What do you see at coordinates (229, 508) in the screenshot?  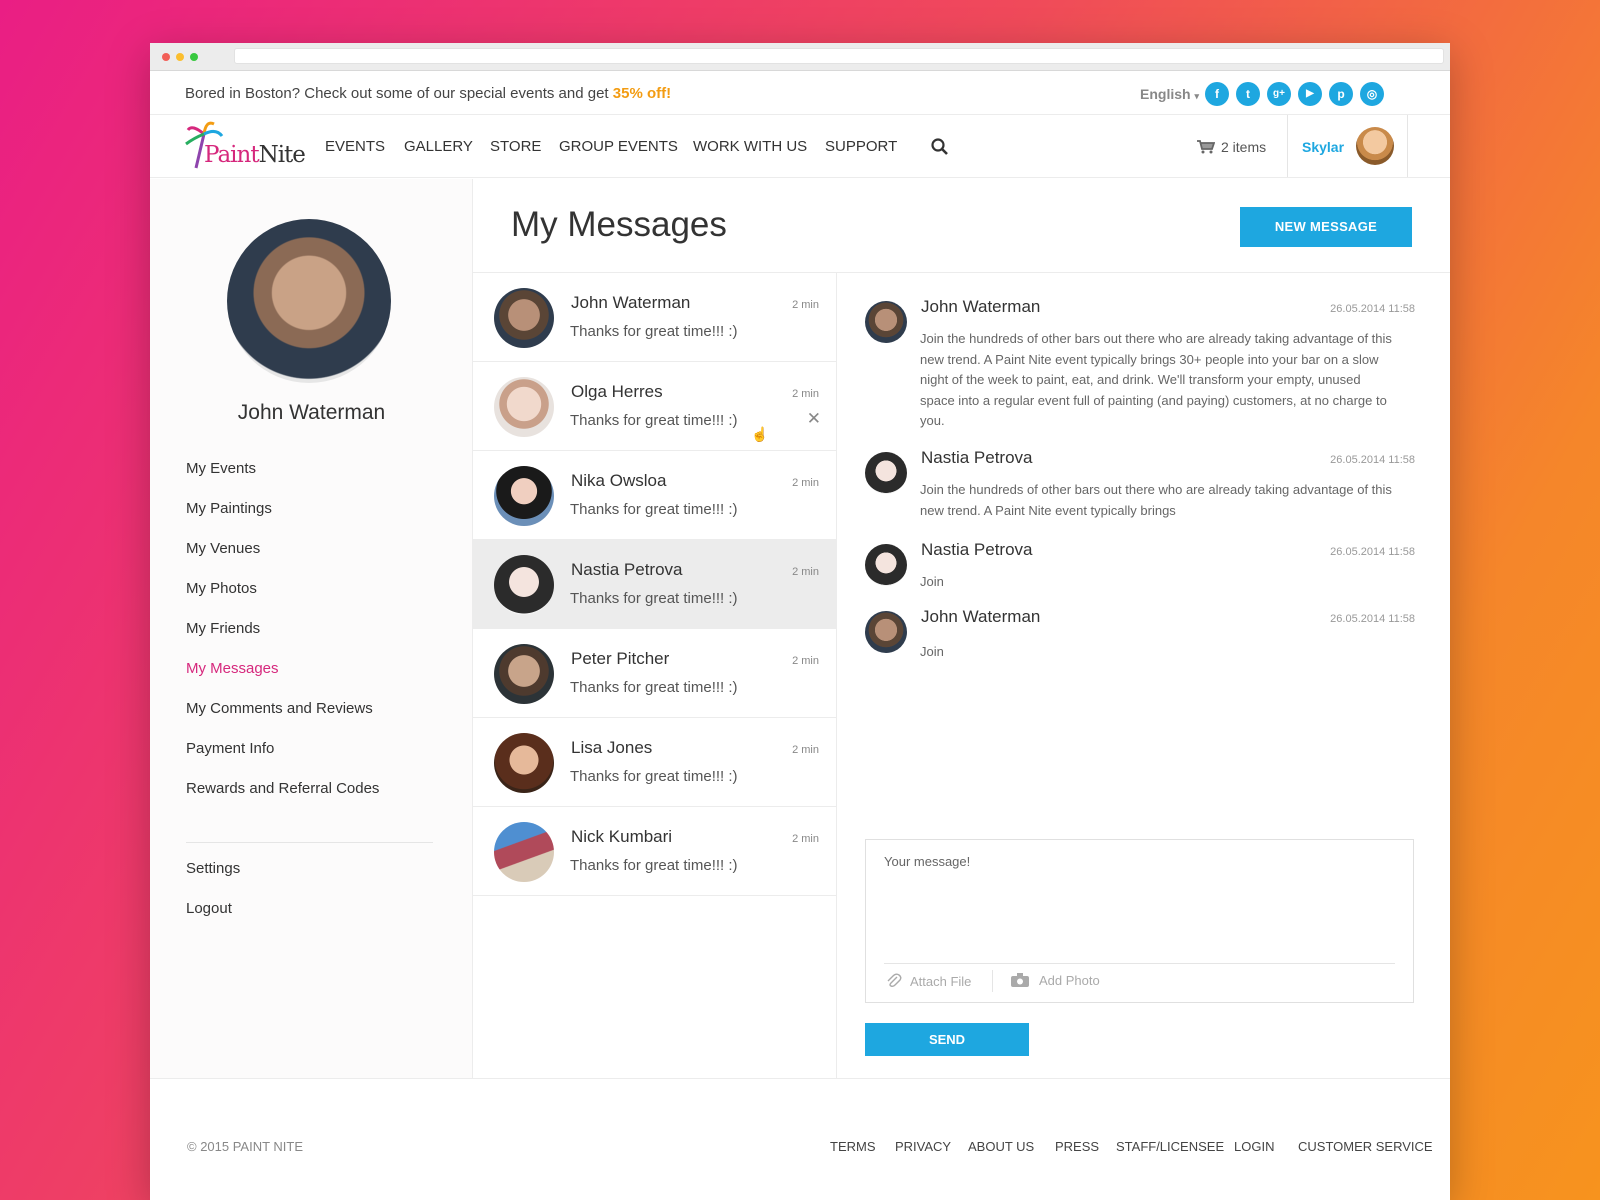 I see `sidebar-item-my-paintings: My Paintings` at bounding box center [229, 508].